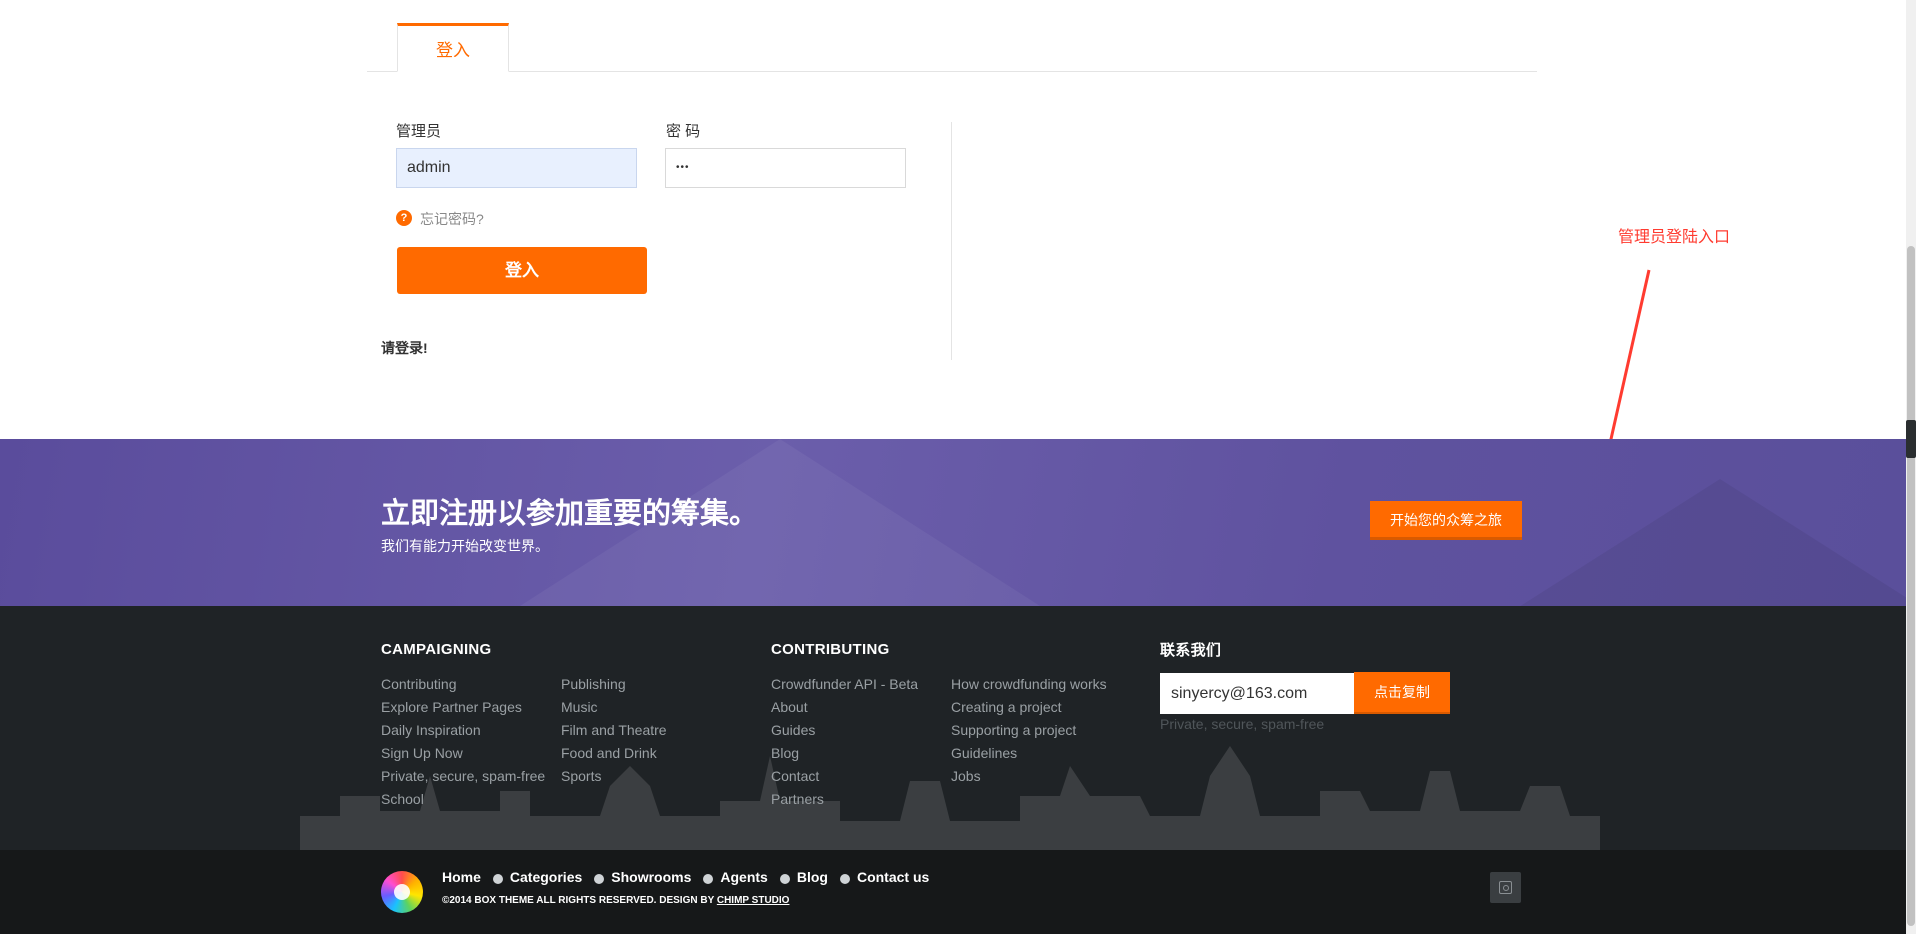  Describe the element at coordinates (1911, 586) in the screenshot. I see `scrollbar-thumb` at that location.